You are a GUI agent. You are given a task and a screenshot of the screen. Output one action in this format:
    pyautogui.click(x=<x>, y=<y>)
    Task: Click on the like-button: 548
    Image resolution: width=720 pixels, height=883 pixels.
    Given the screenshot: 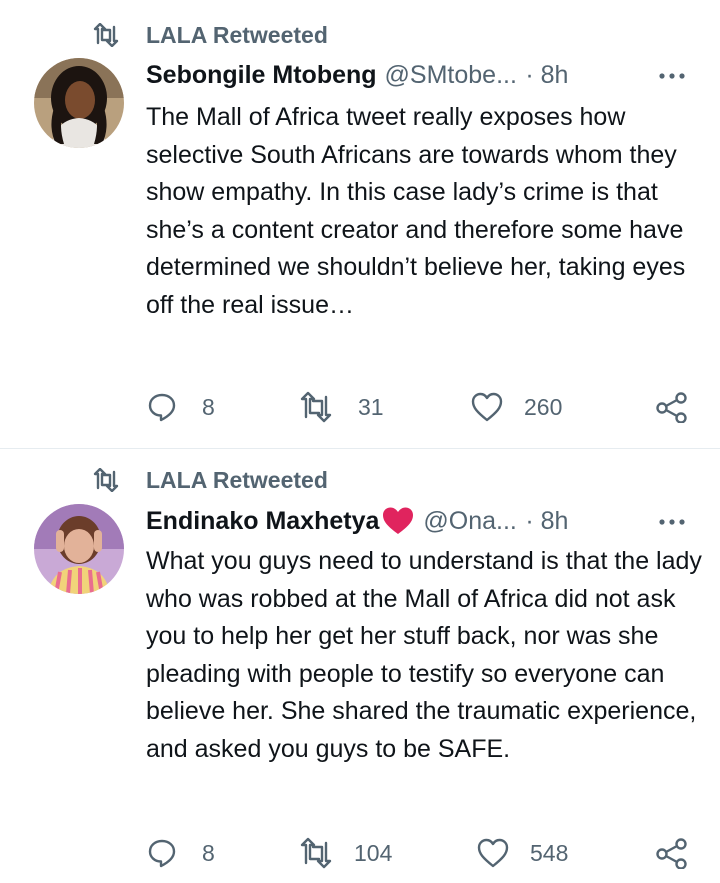 What is the action you would take?
    pyautogui.click(x=531, y=853)
    